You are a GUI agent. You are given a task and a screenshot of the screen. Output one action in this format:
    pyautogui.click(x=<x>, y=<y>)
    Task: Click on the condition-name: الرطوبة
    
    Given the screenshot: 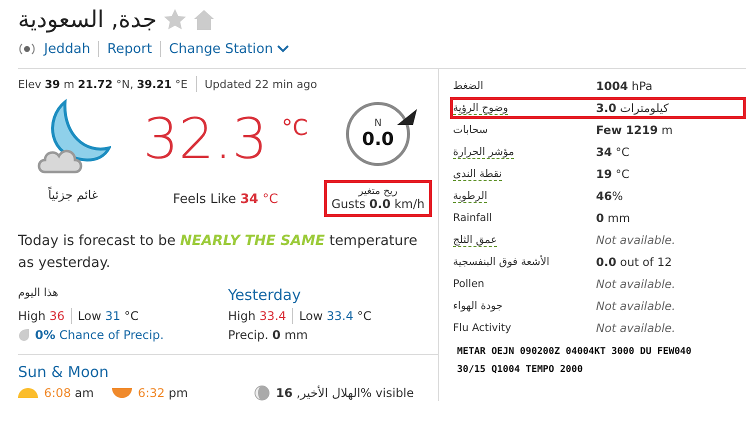 What is the action you would take?
    pyautogui.click(x=470, y=196)
    